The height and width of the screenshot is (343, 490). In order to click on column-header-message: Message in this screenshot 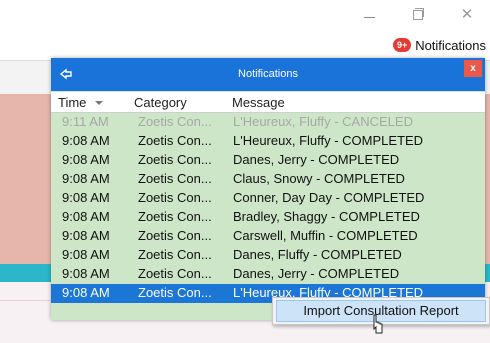, I will do `click(258, 102)`.